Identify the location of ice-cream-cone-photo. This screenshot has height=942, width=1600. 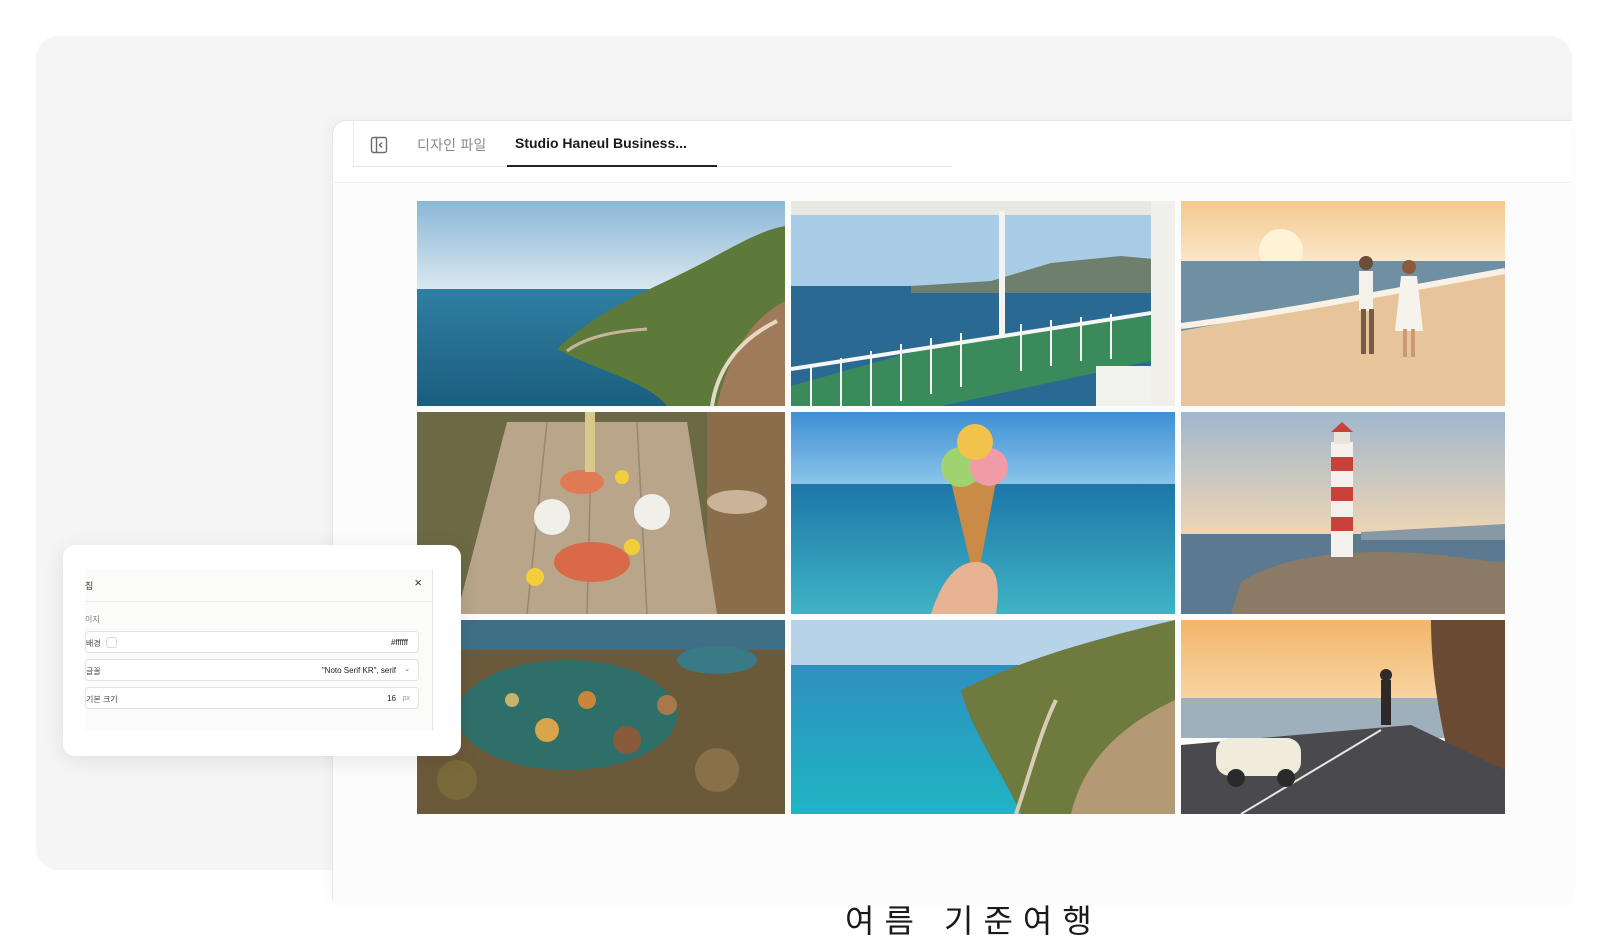
(983, 513).